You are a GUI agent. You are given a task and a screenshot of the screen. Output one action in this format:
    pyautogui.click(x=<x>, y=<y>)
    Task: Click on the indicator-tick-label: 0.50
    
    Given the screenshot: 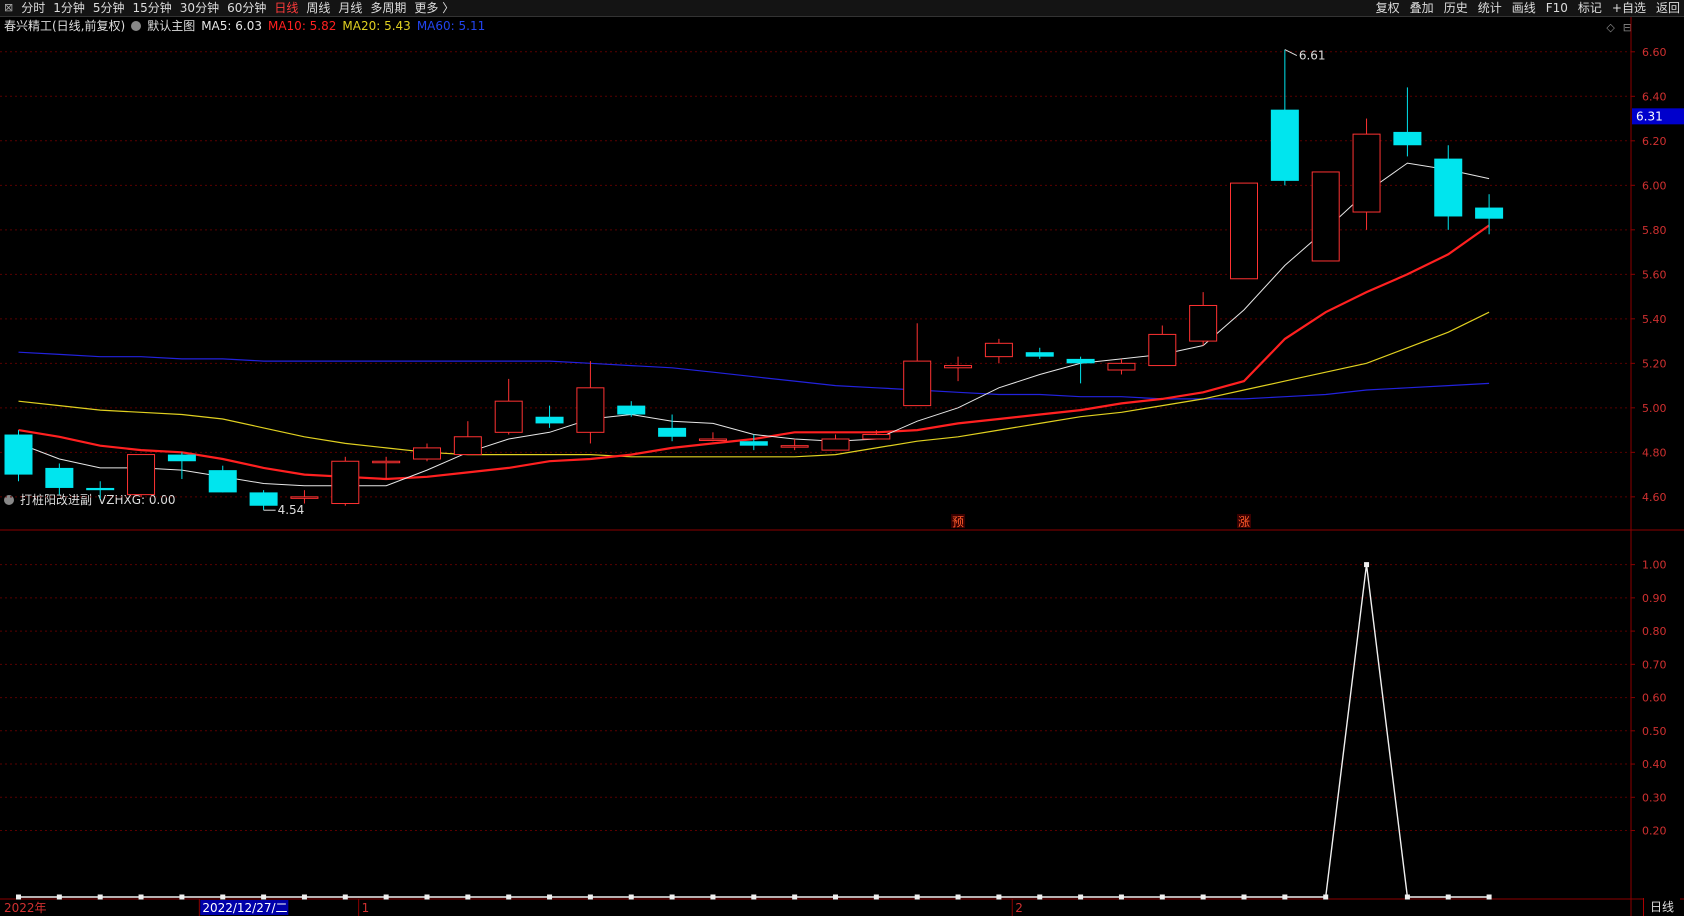 What is the action you would take?
    pyautogui.click(x=1654, y=731)
    